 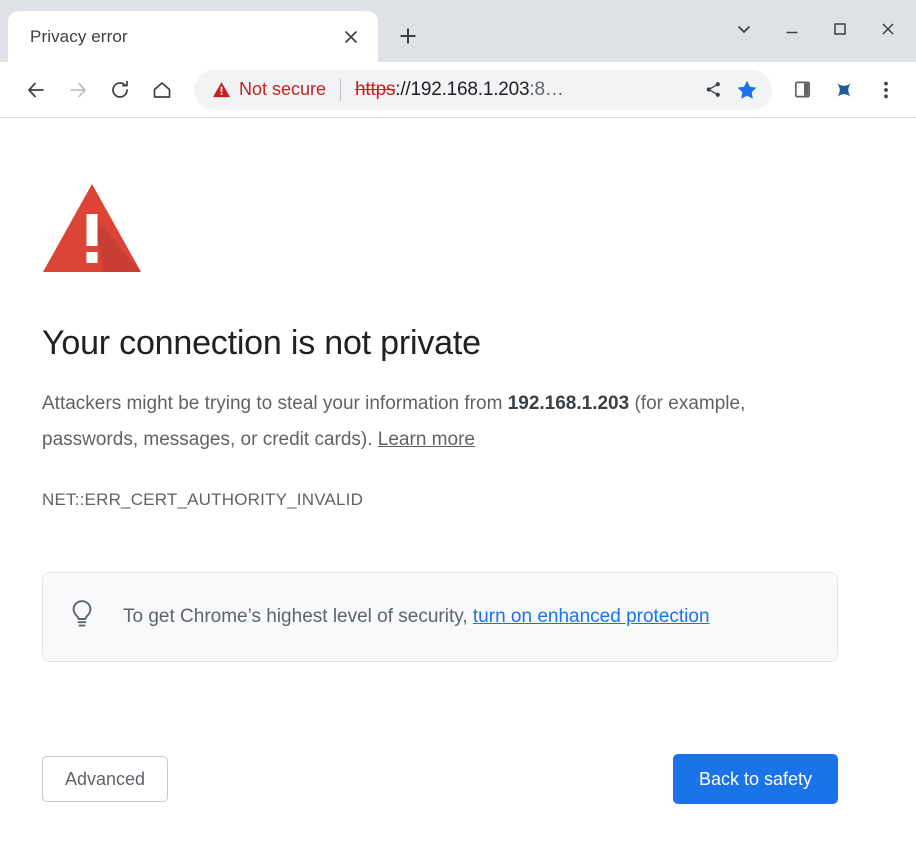 What do you see at coordinates (816, 29) in the screenshot?
I see `window-controls` at bounding box center [816, 29].